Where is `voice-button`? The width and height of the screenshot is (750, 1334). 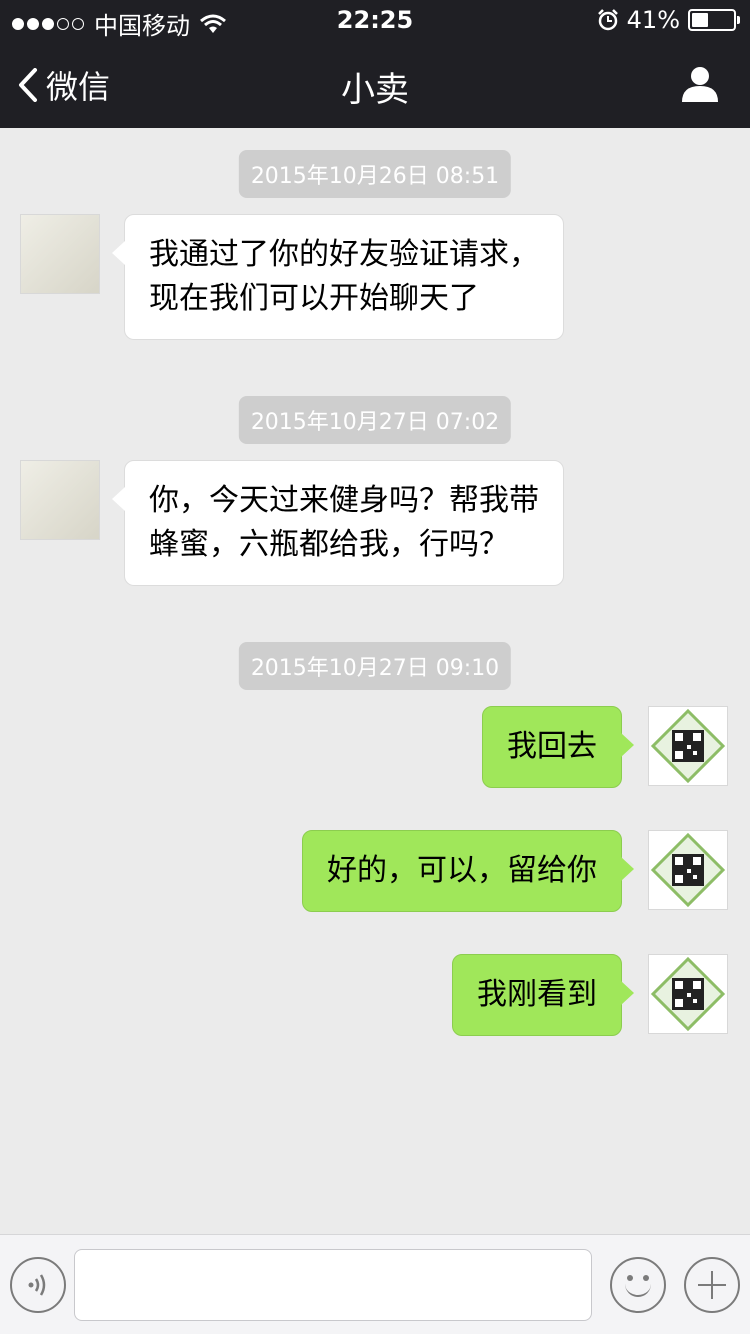
voice-button is located at coordinates (38, 1285).